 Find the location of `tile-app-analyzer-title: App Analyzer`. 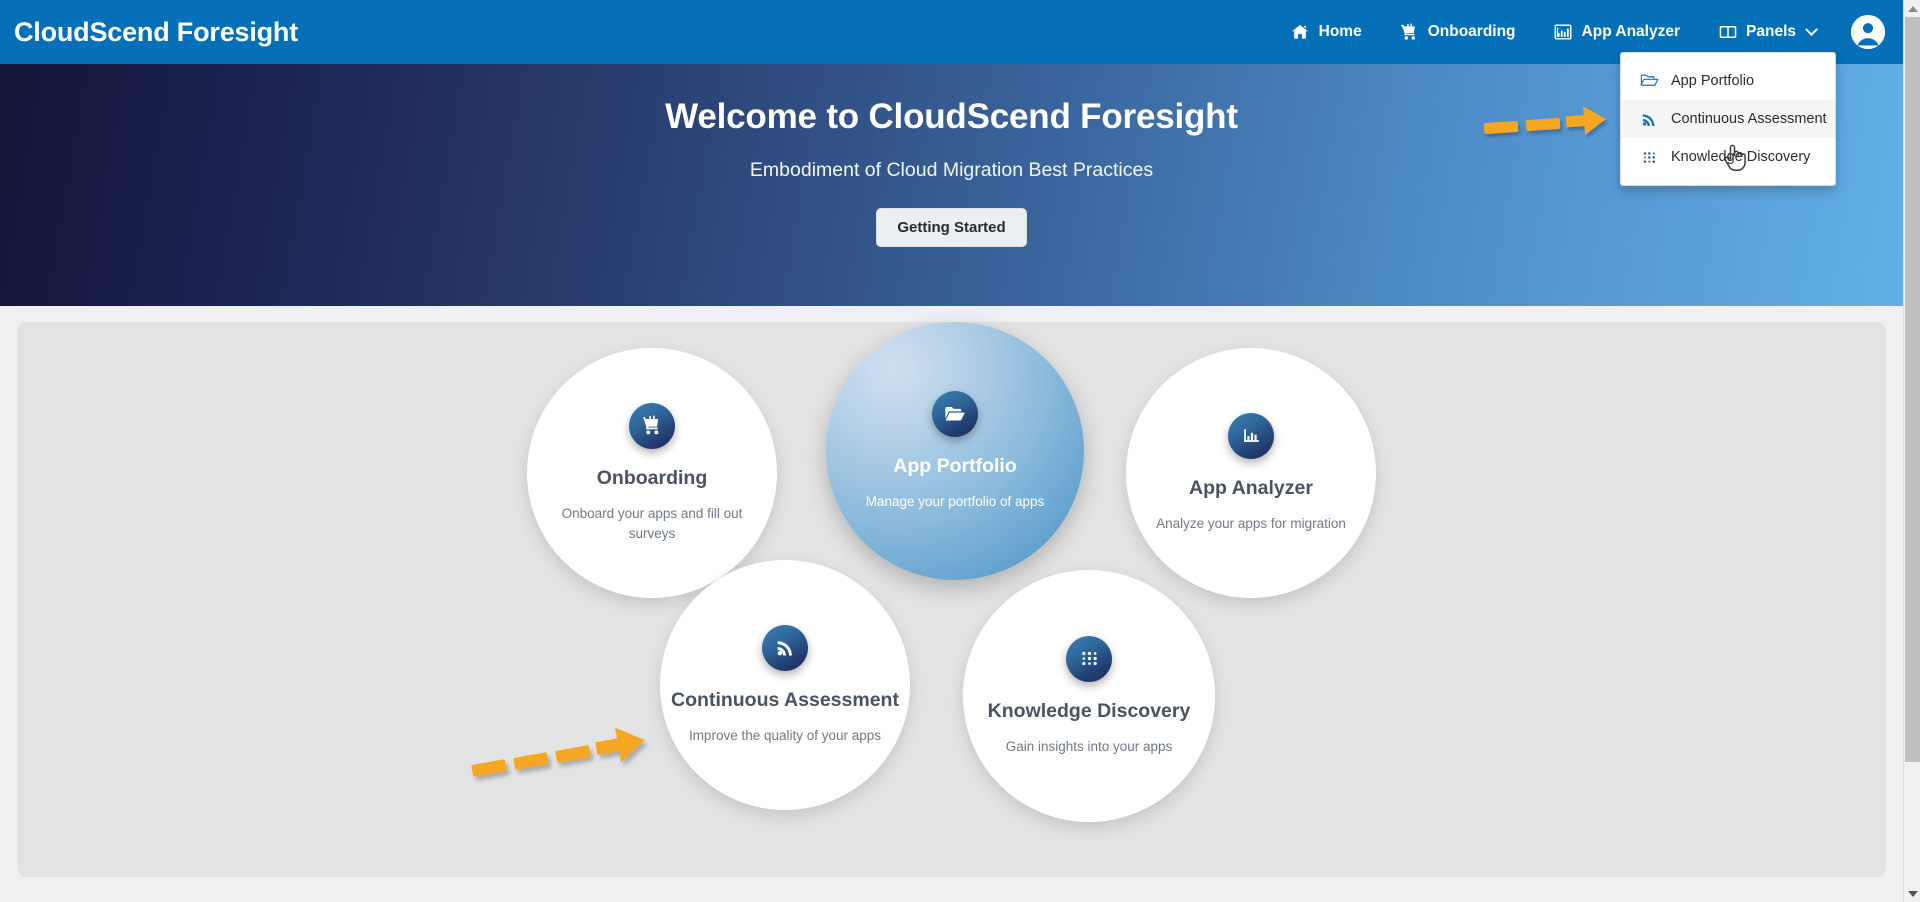

tile-app-analyzer-title: App Analyzer is located at coordinates (1251, 487).